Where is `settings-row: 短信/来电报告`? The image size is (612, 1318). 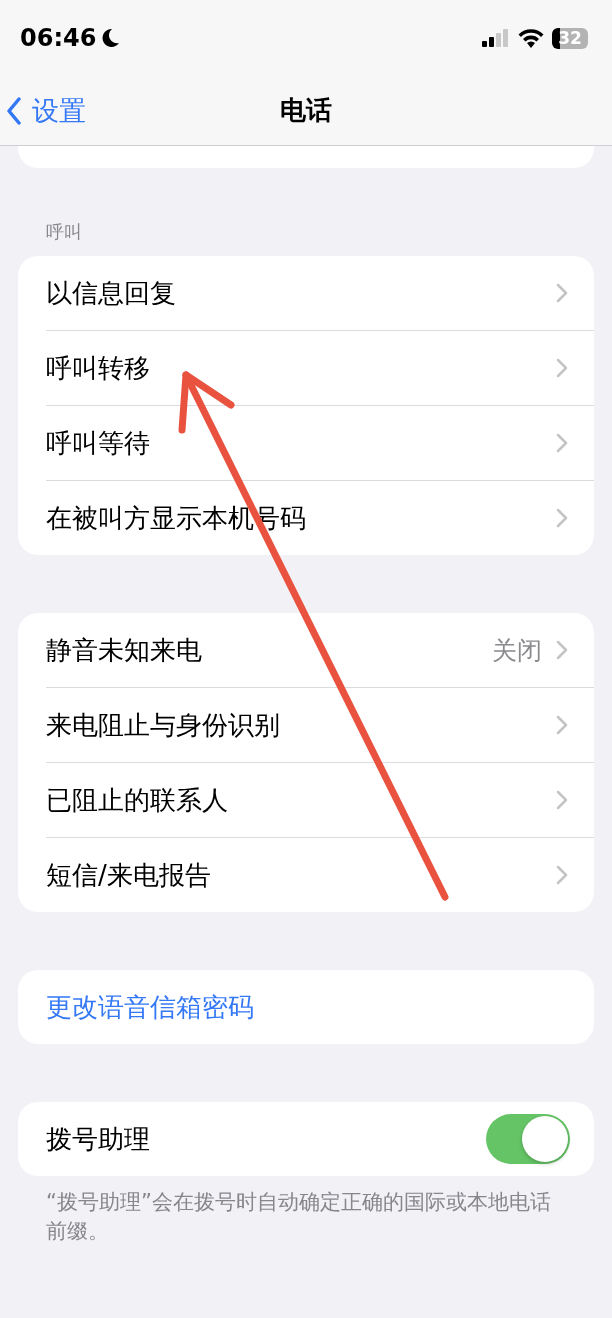 settings-row: 短信/来电报告 is located at coordinates (320, 875).